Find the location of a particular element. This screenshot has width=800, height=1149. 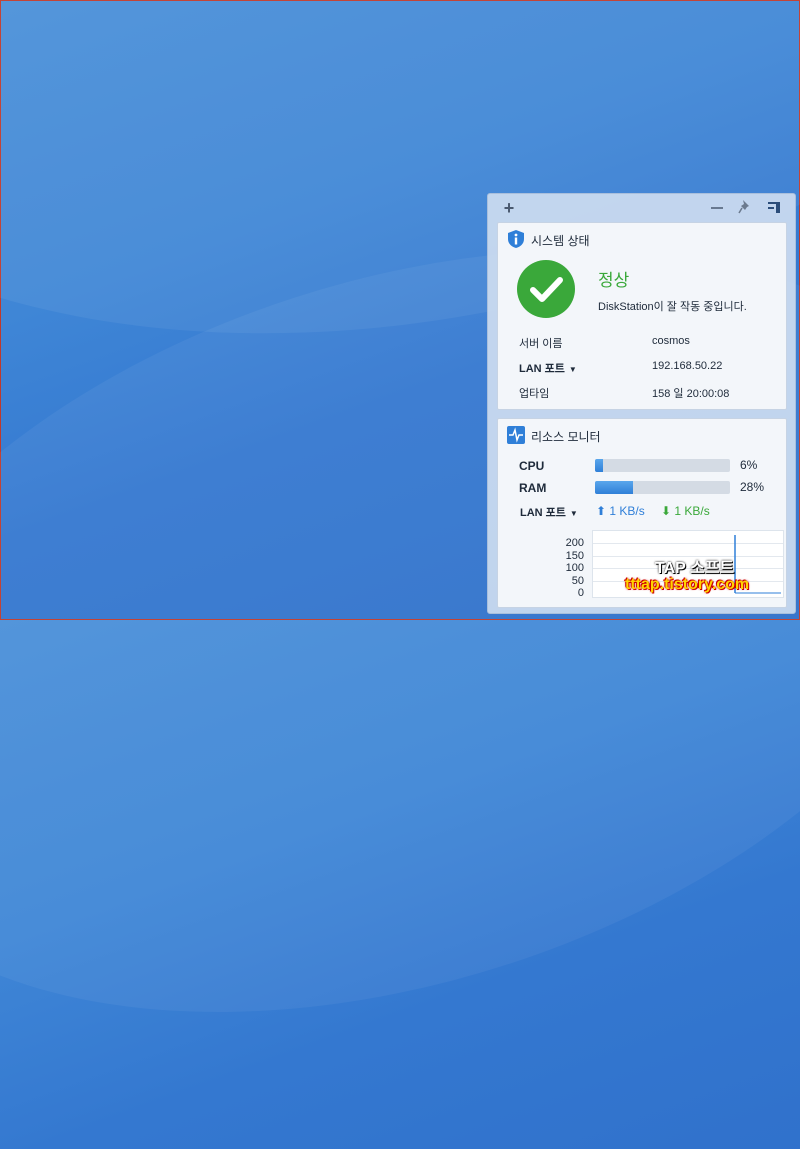

pulse-monitor-icon is located at coordinates (516, 436).